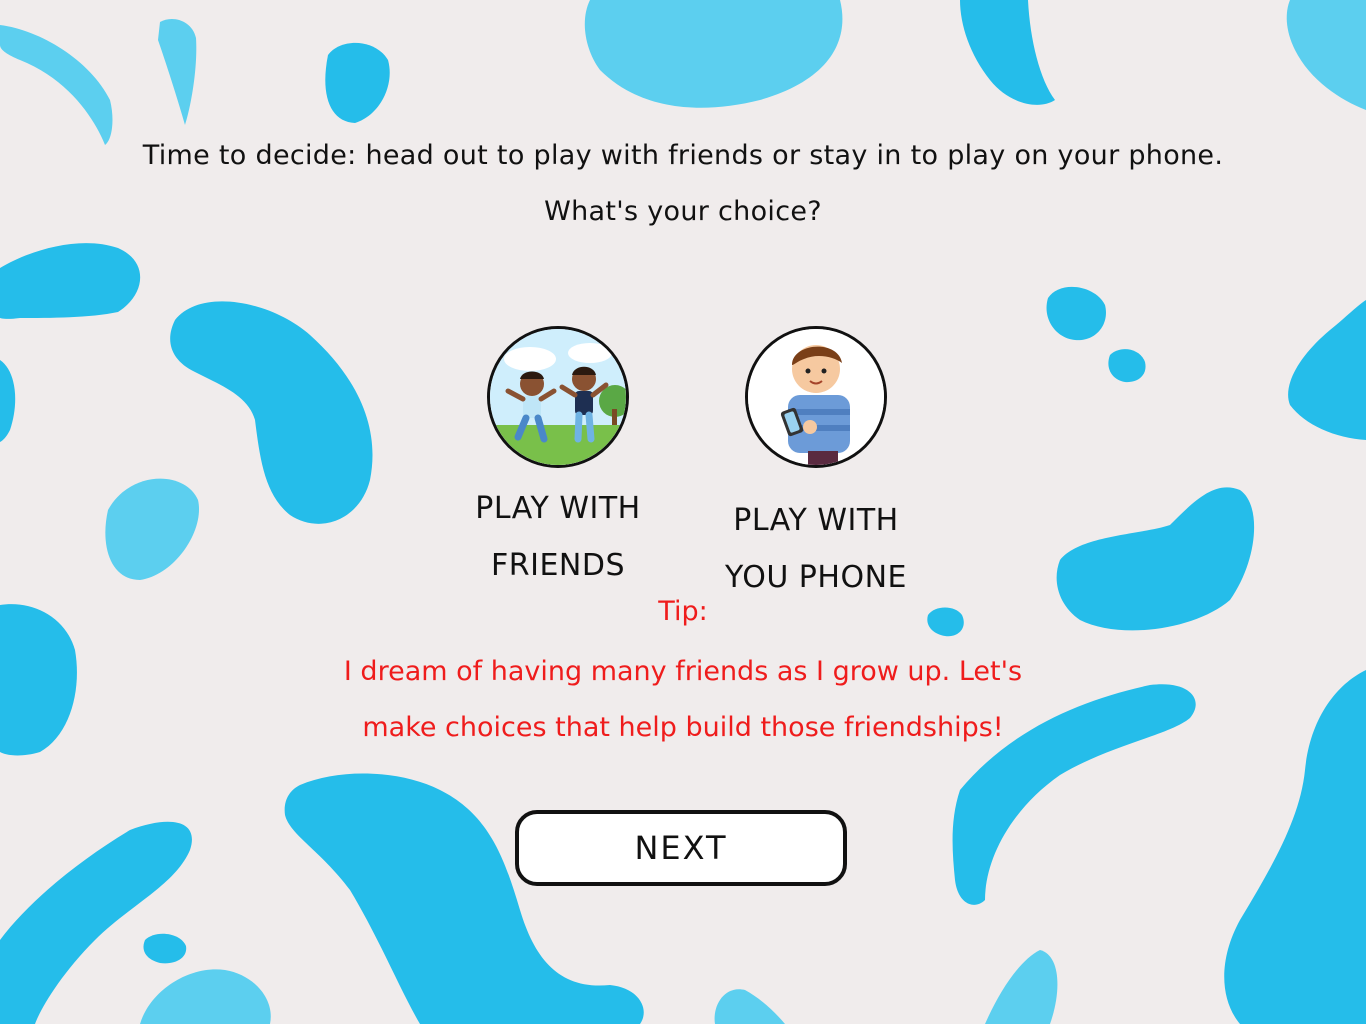 The height and width of the screenshot is (1024, 1366). What do you see at coordinates (558, 397) in the screenshot?
I see `kids-playing-outdoors-icon` at bounding box center [558, 397].